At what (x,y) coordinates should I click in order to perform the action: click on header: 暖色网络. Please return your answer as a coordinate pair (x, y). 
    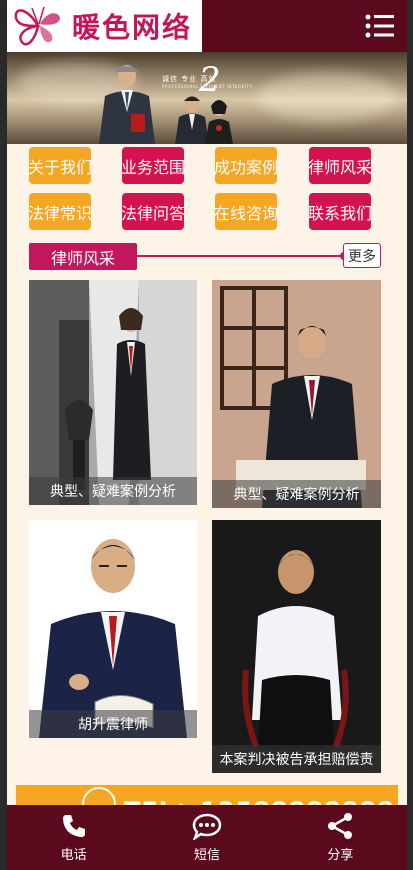
    Looking at the image, I should click on (207, 26).